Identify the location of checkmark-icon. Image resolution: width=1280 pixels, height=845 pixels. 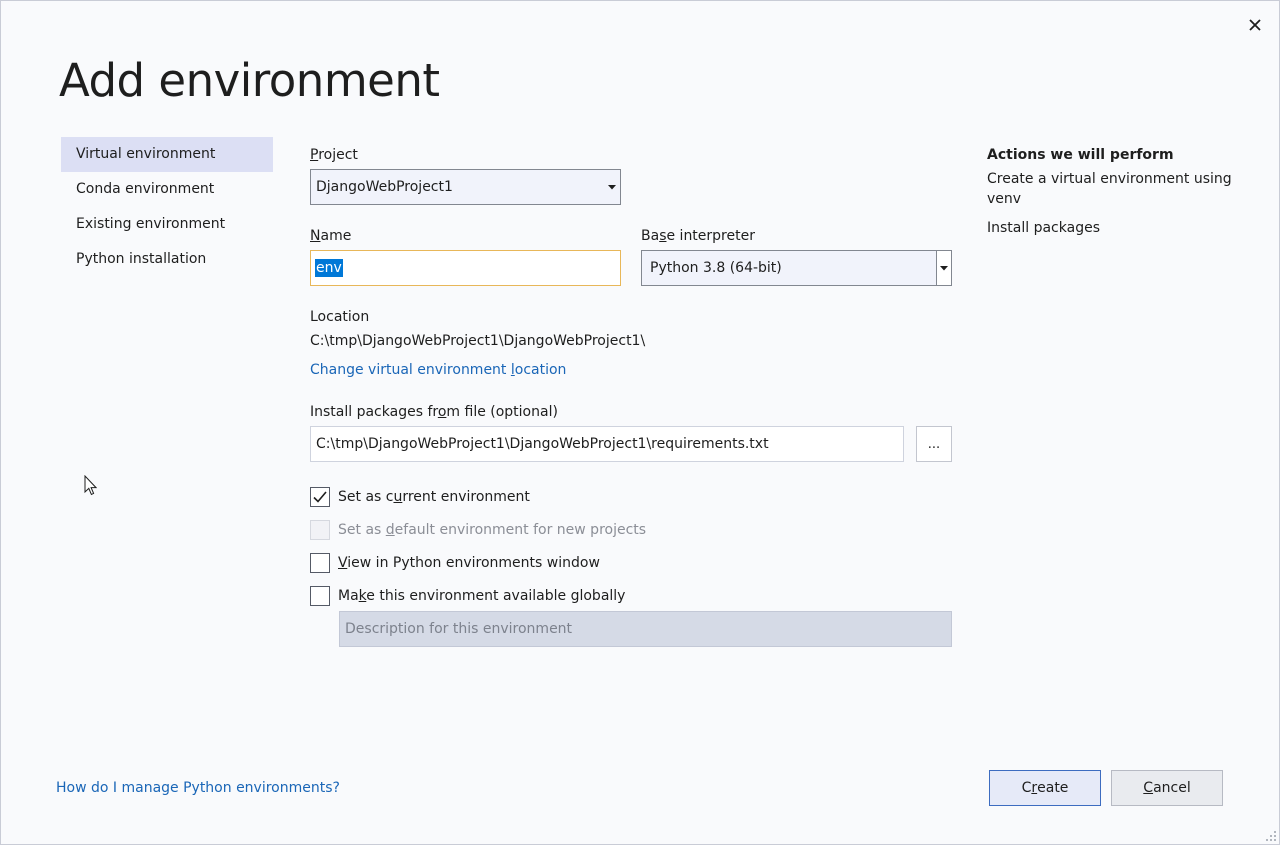
(320, 497).